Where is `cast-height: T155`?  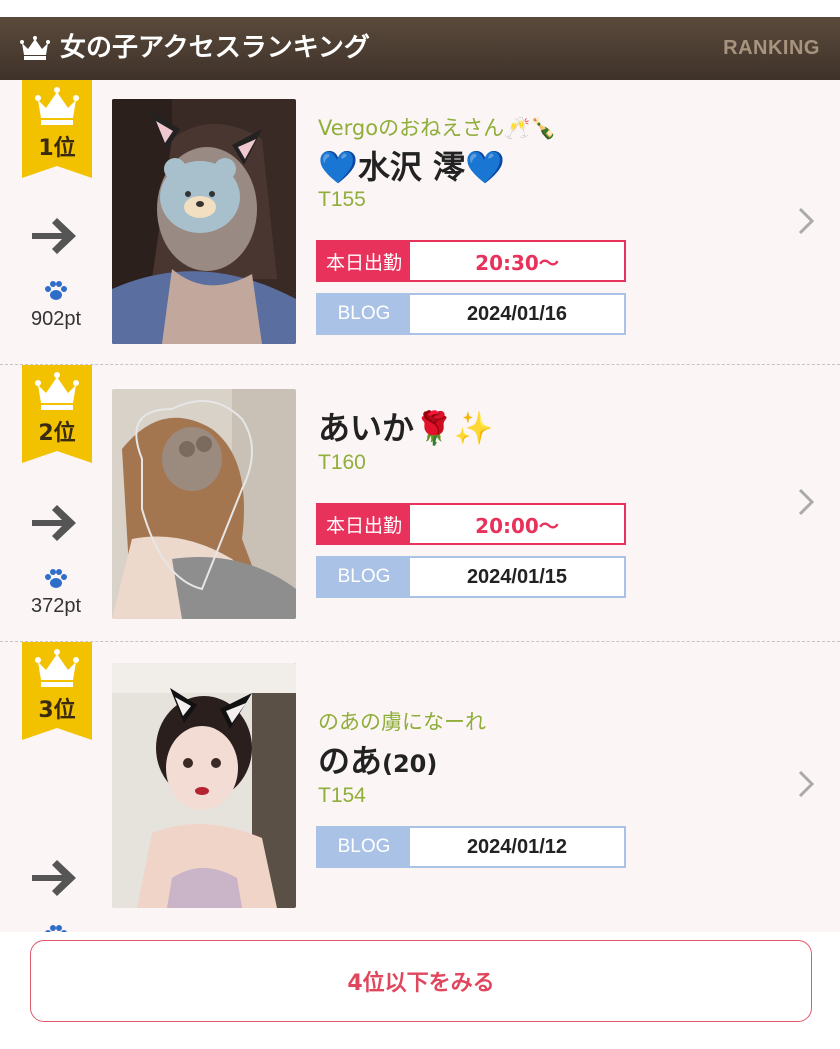 cast-height: T155 is located at coordinates (342, 199).